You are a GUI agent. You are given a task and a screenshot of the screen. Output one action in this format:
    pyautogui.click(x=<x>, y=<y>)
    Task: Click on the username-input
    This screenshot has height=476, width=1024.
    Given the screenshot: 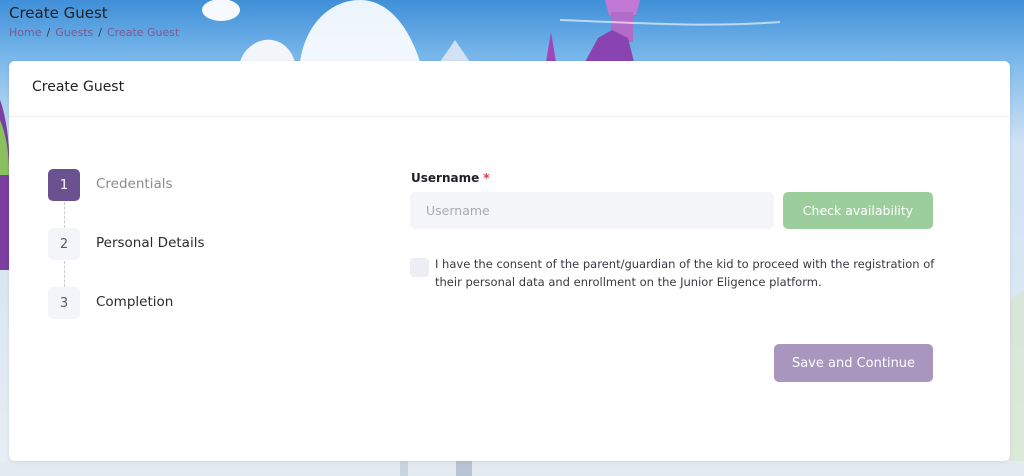 What is the action you would take?
    pyautogui.click(x=592, y=210)
    